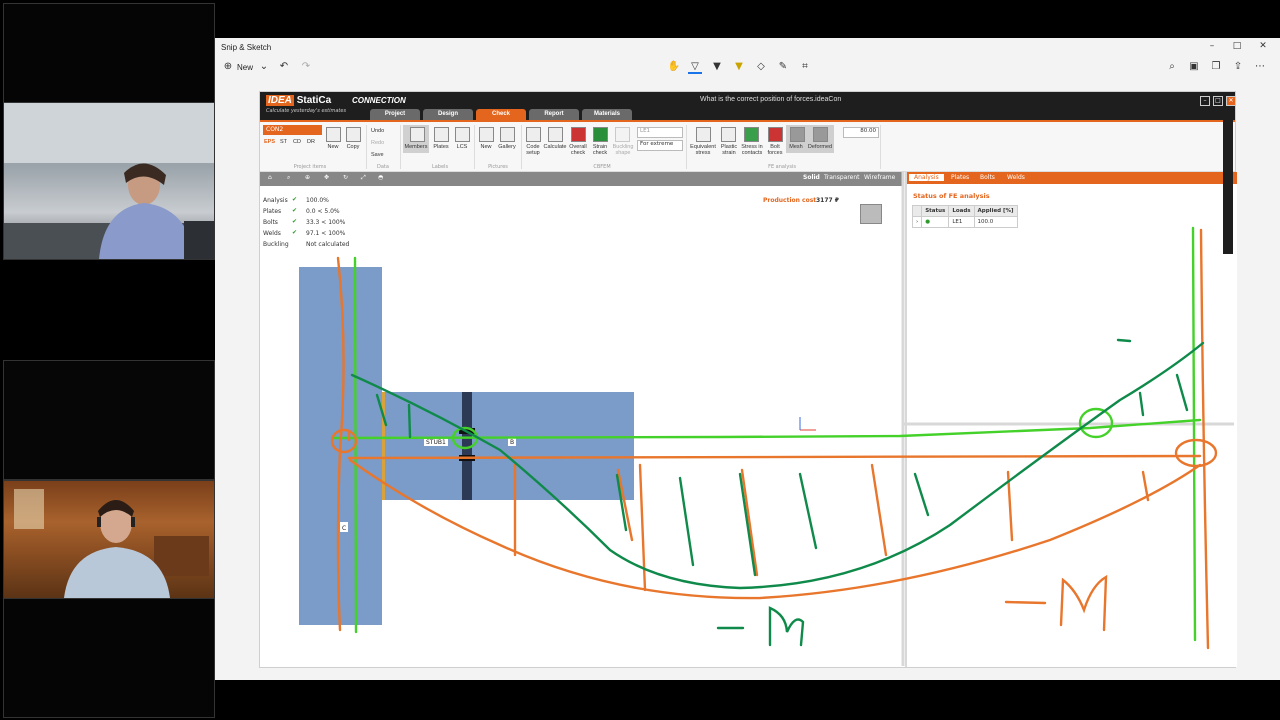  Describe the element at coordinates (436, 442) in the screenshot. I see `member-label-stub: STUB1` at that location.